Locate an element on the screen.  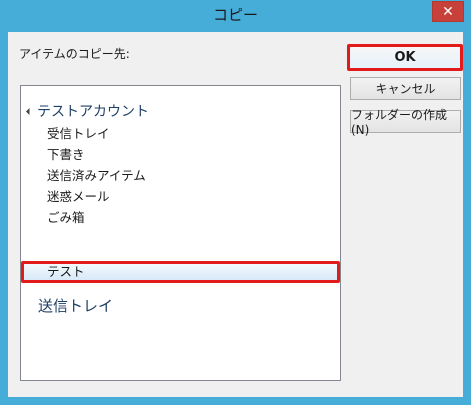
ok-button: OK is located at coordinates (405, 57).